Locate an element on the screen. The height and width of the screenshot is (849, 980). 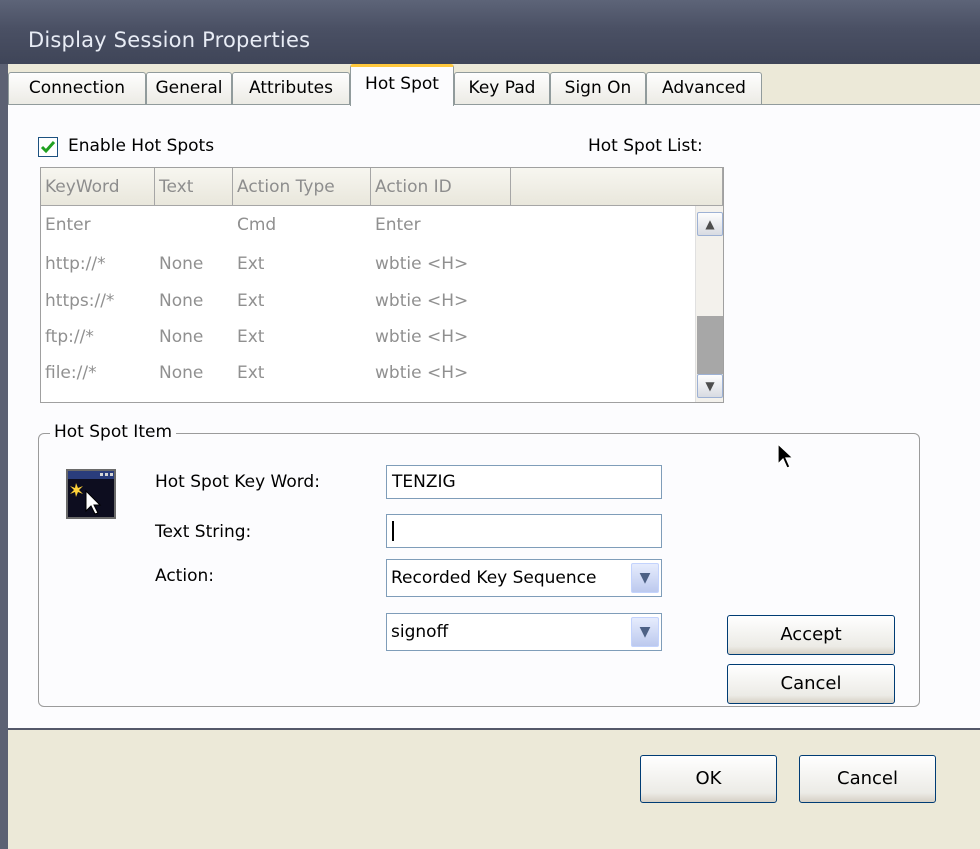
text-string-input is located at coordinates (524, 531).